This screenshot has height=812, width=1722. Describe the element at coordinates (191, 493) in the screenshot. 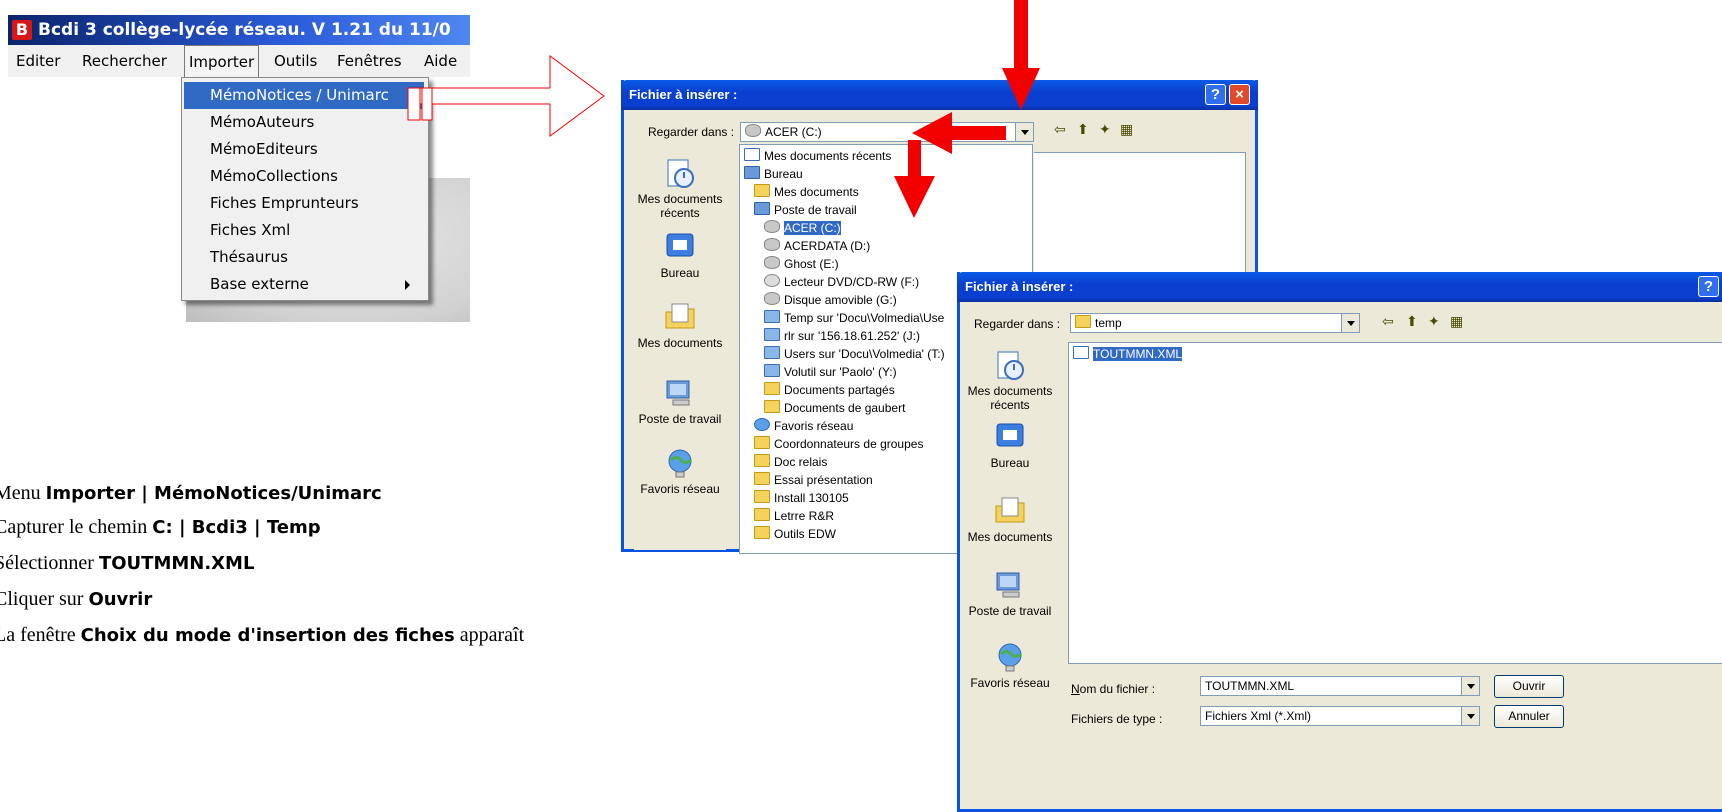

I see `instruction-line-1: Menu Importer | MémoNotices/Unimarc` at that location.